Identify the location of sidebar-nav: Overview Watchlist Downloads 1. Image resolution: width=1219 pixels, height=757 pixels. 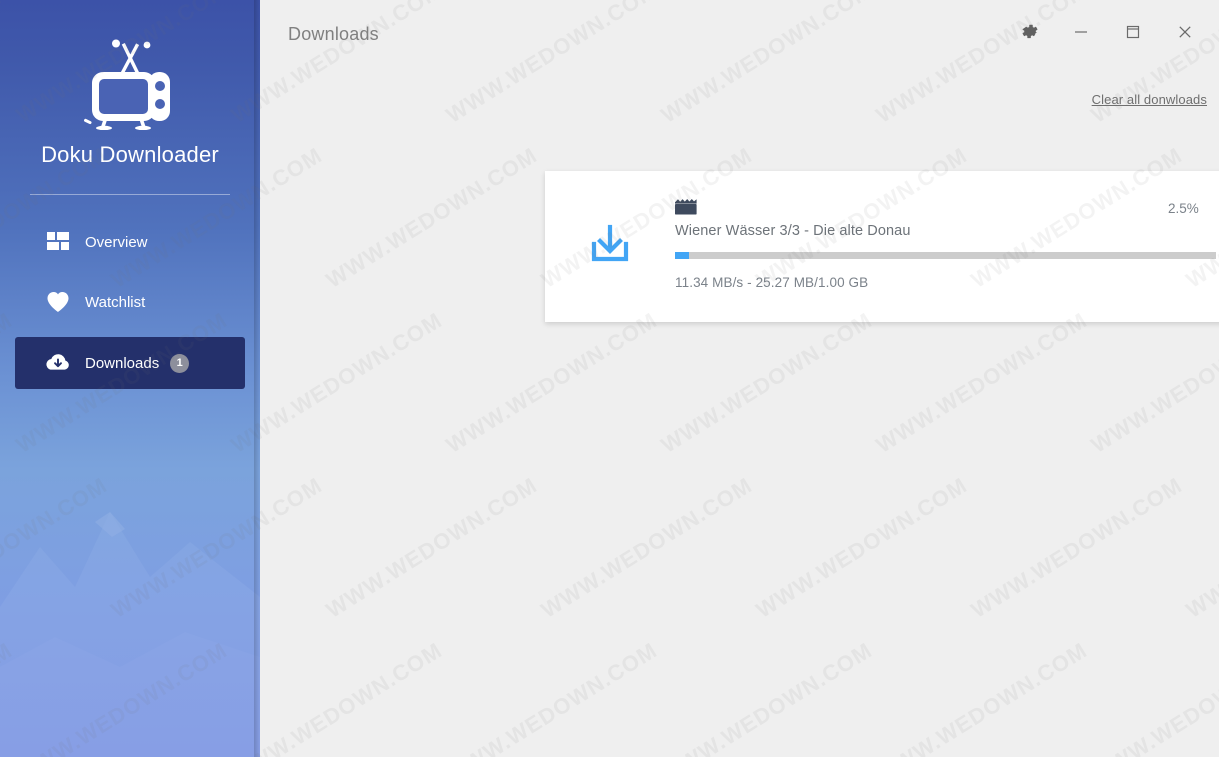
(130, 303).